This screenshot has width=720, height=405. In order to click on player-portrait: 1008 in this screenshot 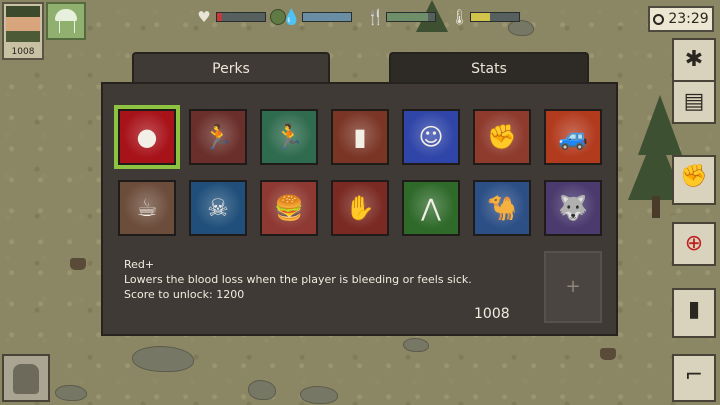, I will do `click(23, 31)`.